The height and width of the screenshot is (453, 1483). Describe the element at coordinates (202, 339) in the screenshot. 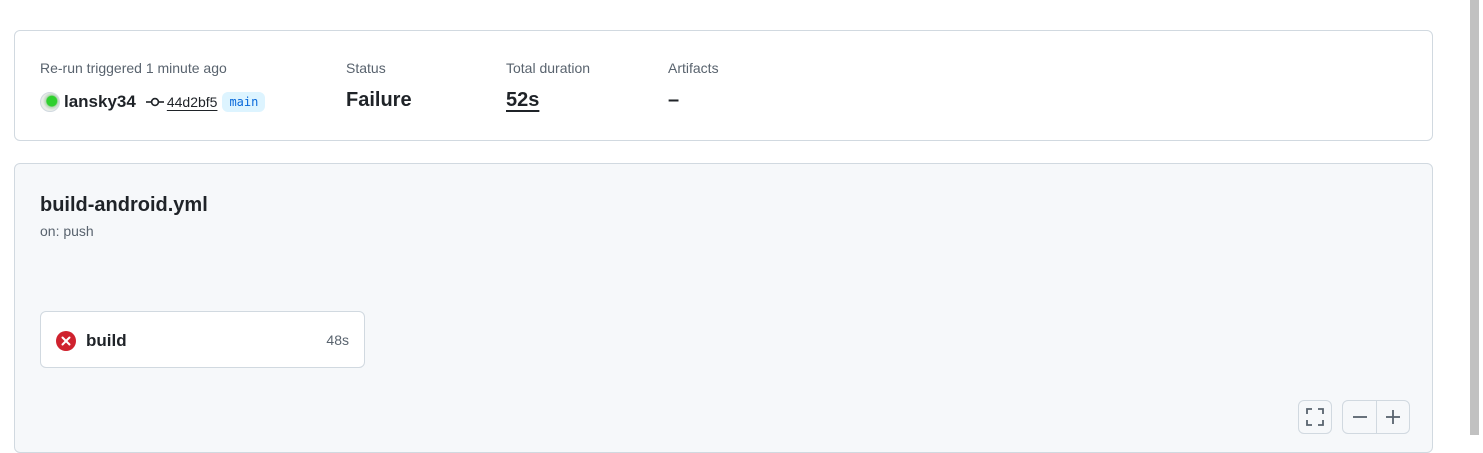

I see `job-card-build: build 48s` at that location.